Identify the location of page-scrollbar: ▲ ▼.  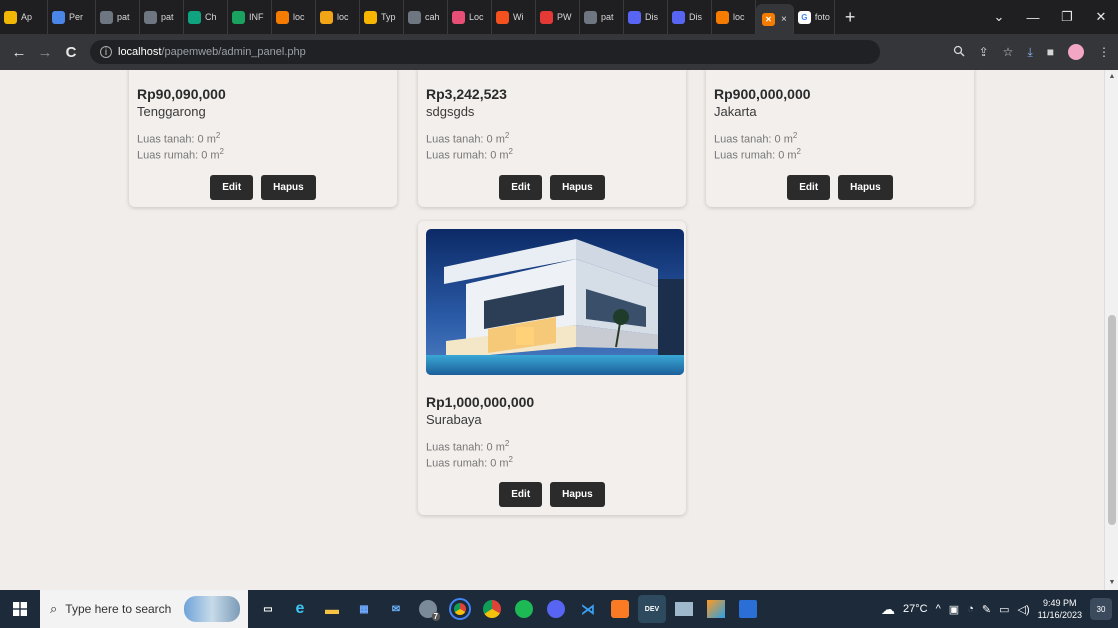
(1111, 330).